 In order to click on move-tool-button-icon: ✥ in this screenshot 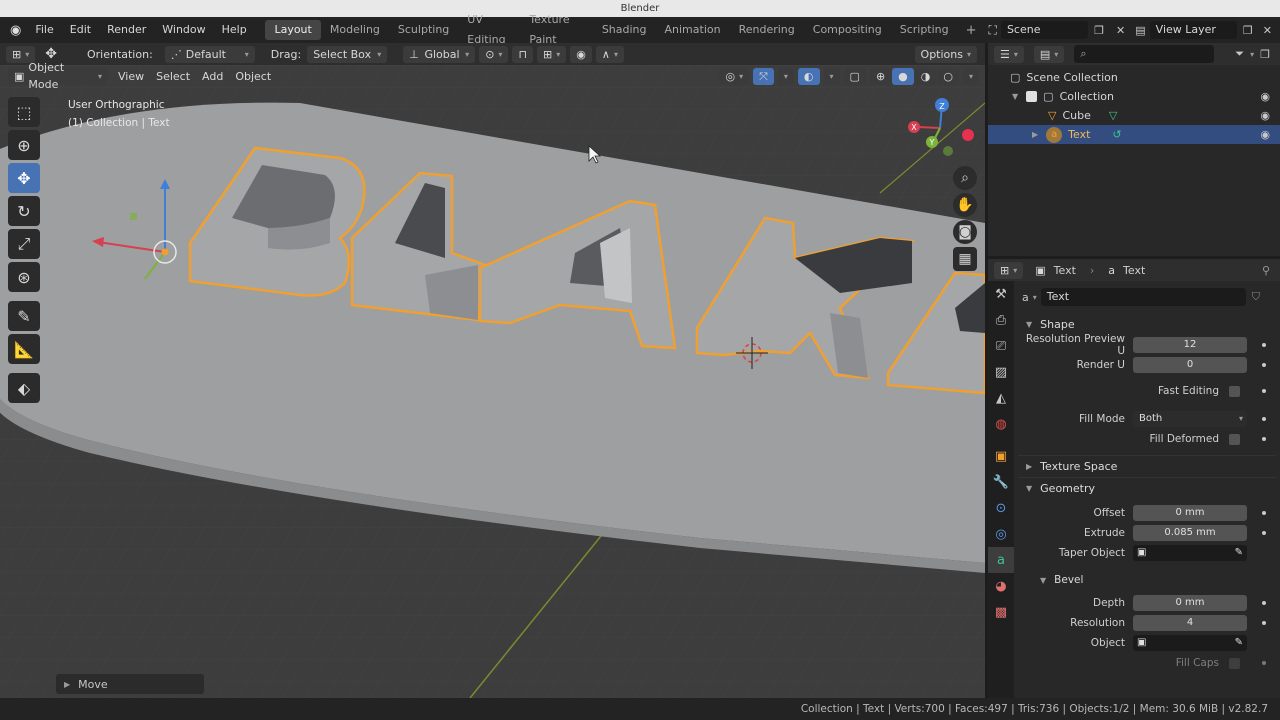, I will do `click(24, 178)`.